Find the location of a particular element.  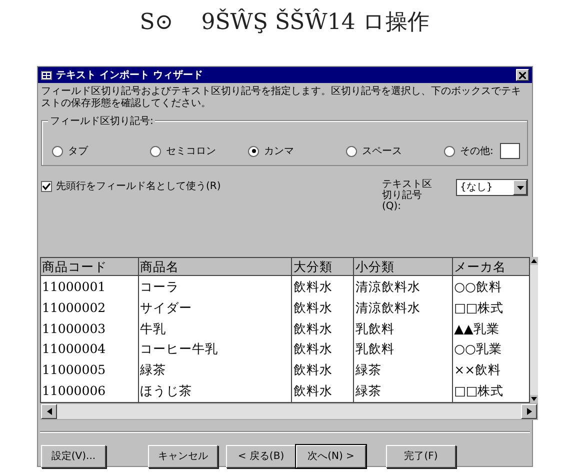

other-input-field is located at coordinates (510, 151).